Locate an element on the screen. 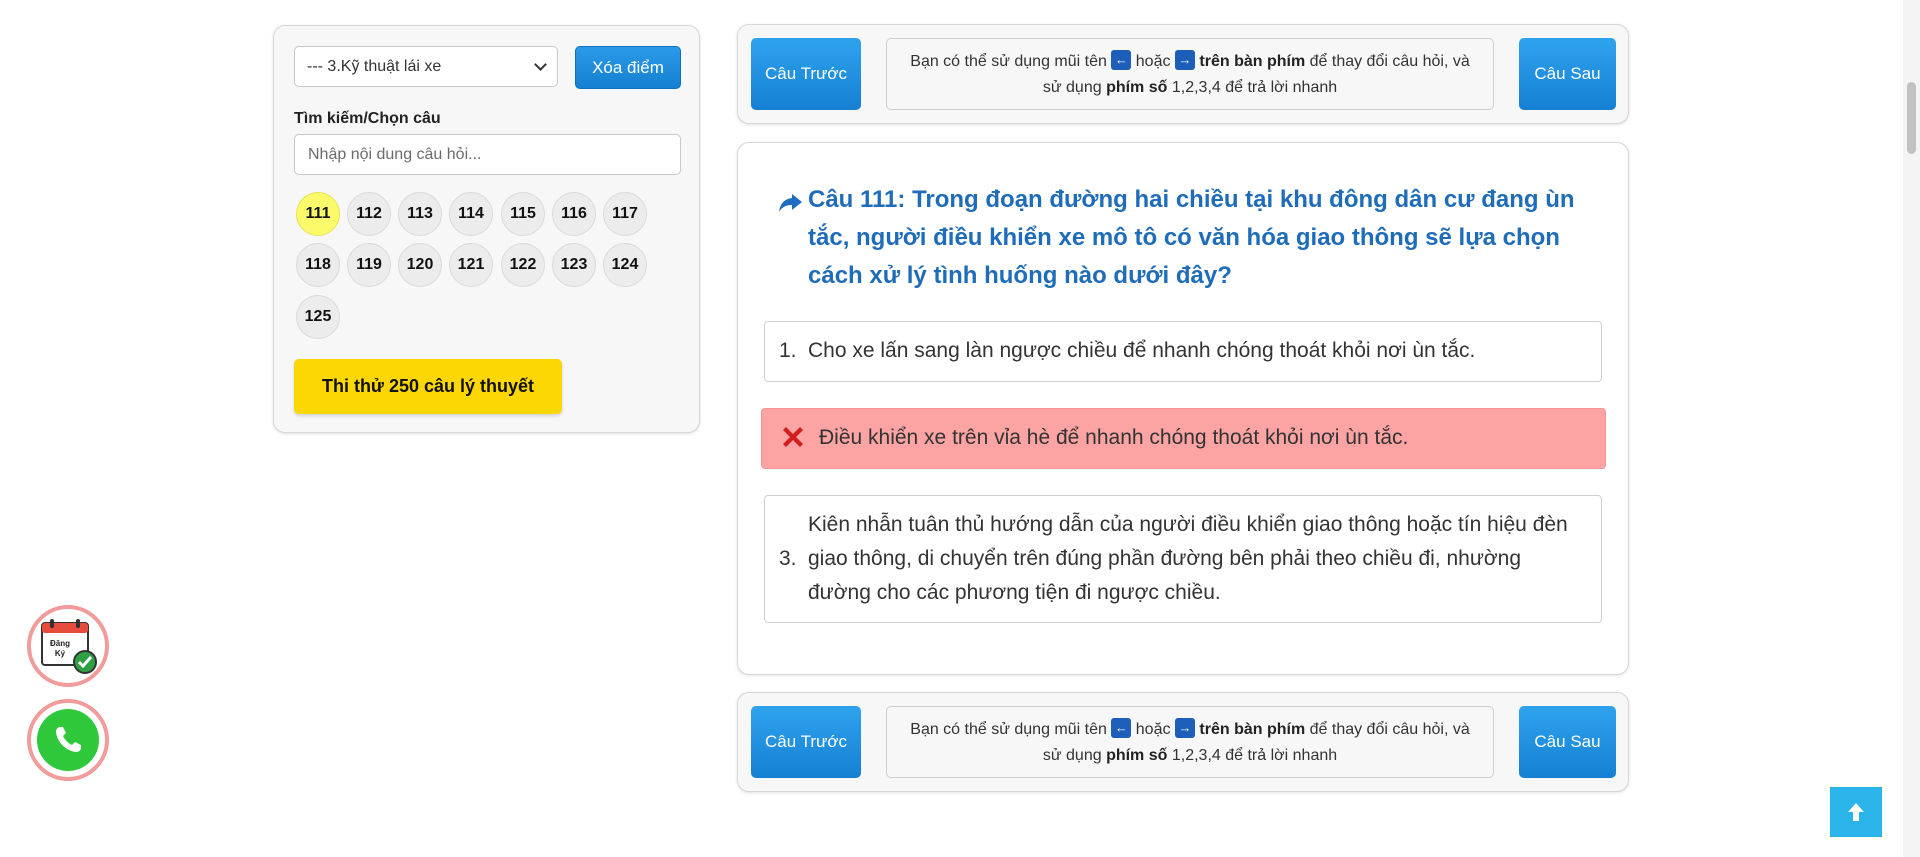 The height and width of the screenshot is (857, 1920). question-number-119: 119 is located at coordinates (369, 265).